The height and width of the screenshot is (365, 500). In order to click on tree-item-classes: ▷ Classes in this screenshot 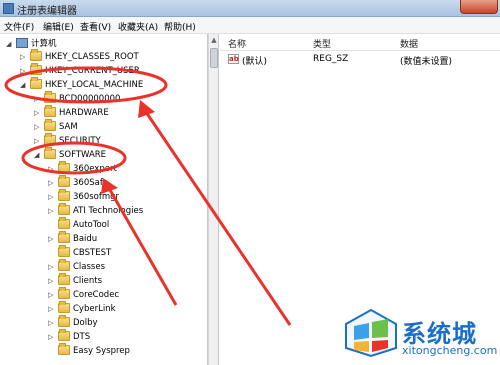, I will do `click(100, 266)`.